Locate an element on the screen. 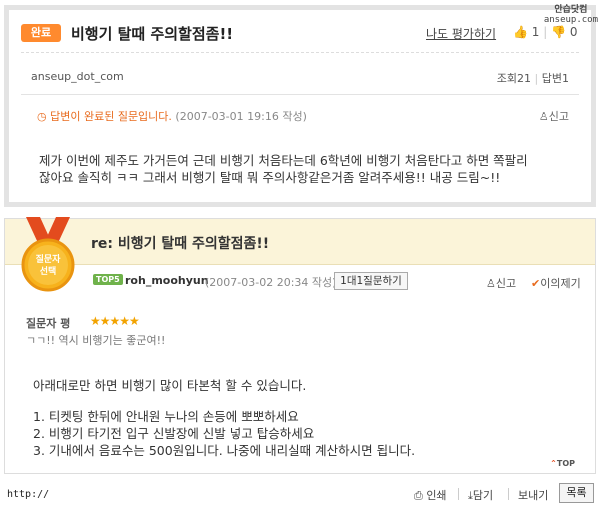 This screenshot has width=600, height=509. answer-author: roh_moohyun is located at coordinates (167, 280).